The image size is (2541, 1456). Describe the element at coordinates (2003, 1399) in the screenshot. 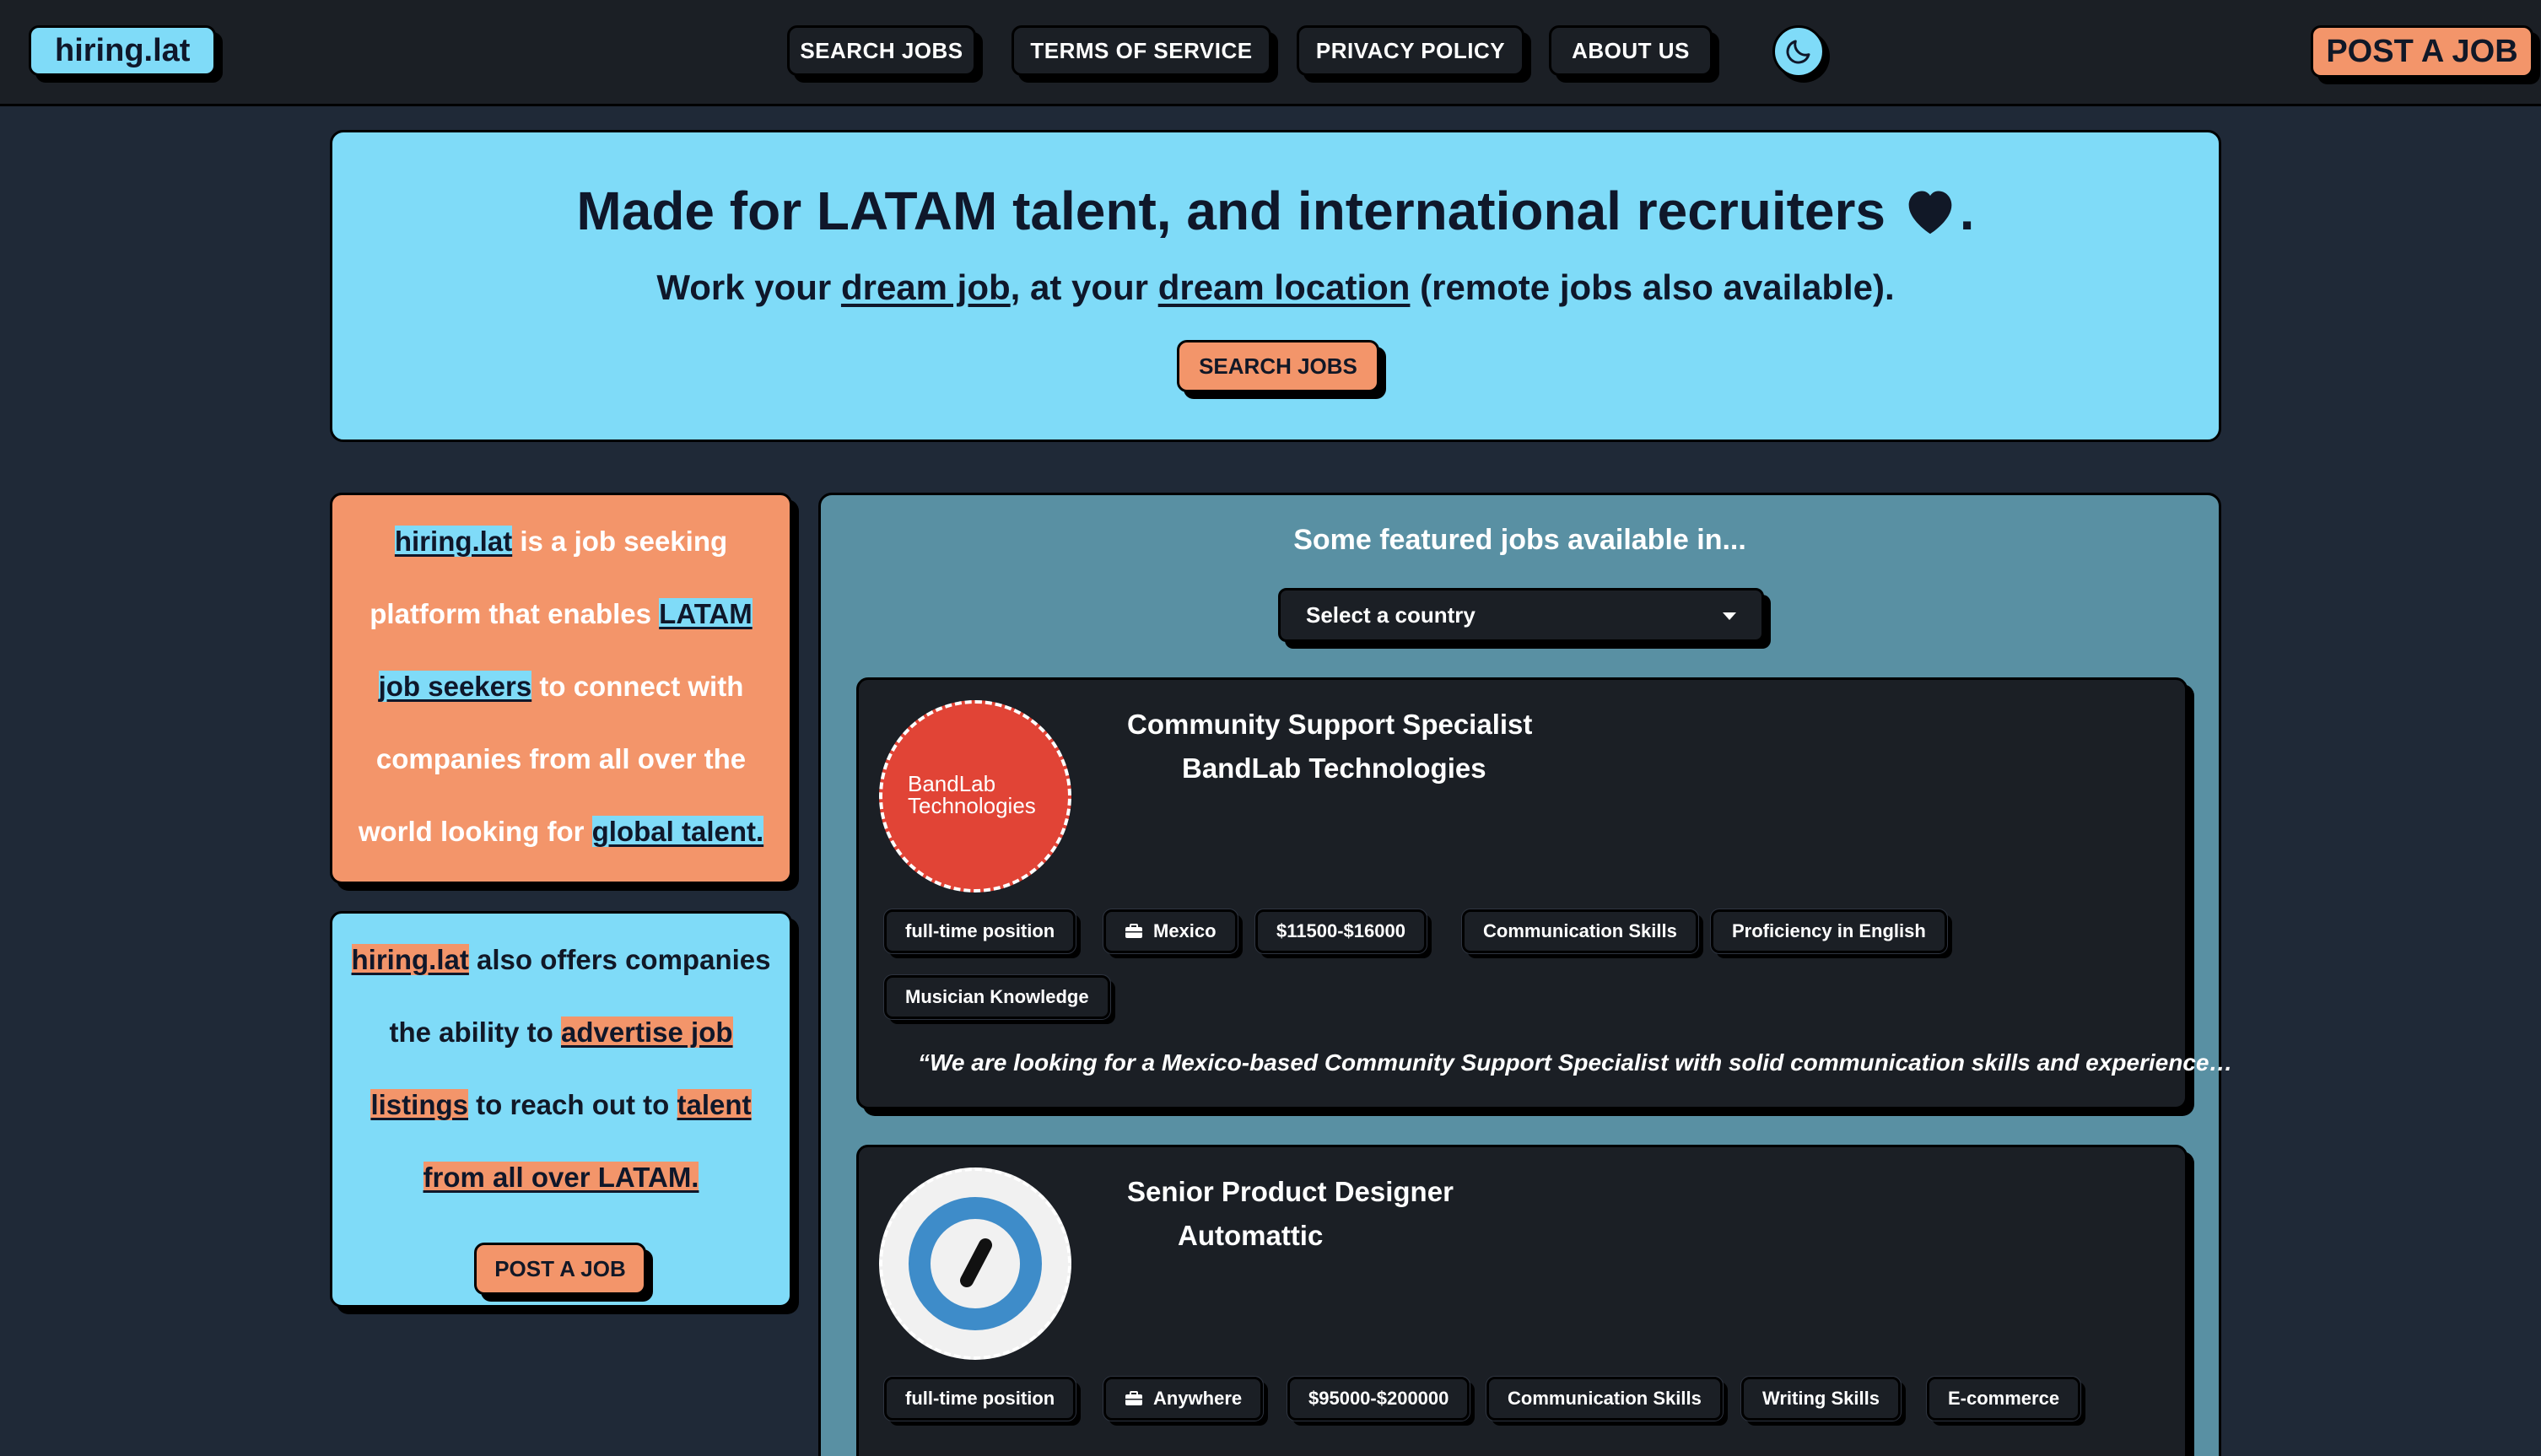

I see `tag-skill: E-commerce` at that location.